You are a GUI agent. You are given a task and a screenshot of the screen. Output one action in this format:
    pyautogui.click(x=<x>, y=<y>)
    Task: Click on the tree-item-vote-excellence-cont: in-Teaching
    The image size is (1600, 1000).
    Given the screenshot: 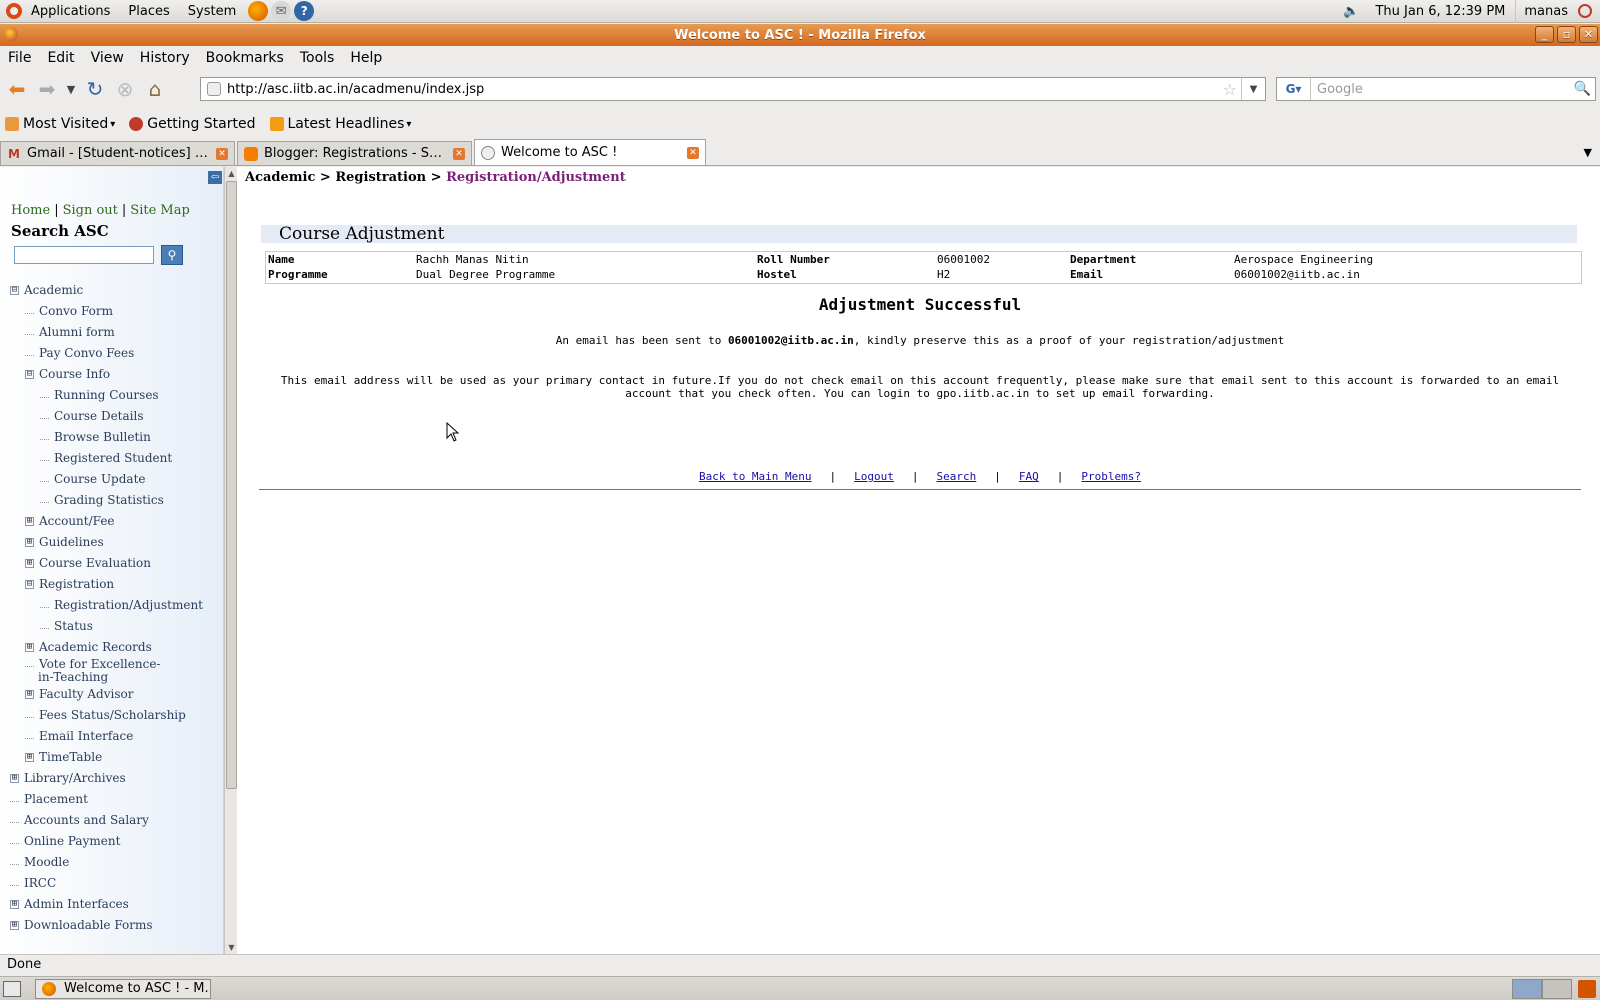 What is the action you would take?
    pyautogui.click(x=73, y=677)
    